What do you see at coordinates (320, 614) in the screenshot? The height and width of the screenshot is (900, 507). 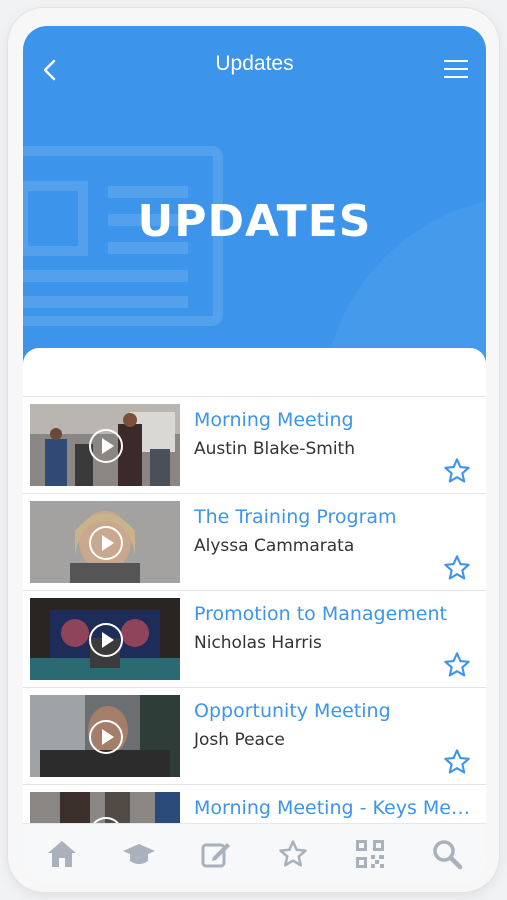 I see `item-title: Promotion to Management` at bounding box center [320, 614].